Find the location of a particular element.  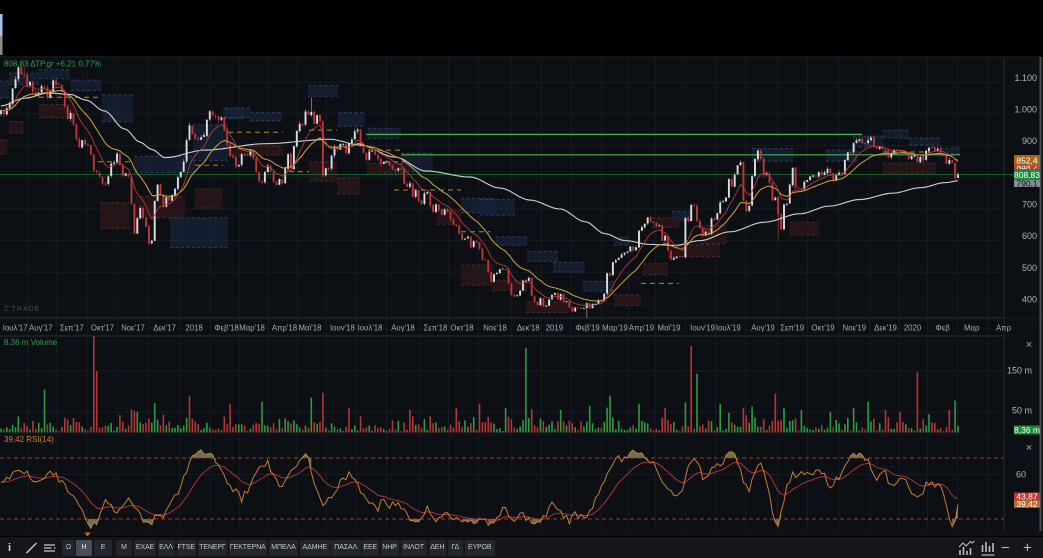

svg-text: 808,83 ΔΤΡ.gr +6,21 0,77% is located at coordinates (52, 64).